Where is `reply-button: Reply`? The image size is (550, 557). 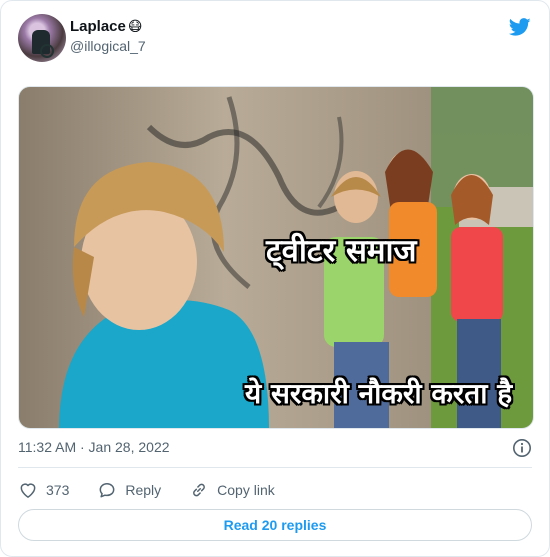
reply-button: Reply is located at coordinates (129, 490).